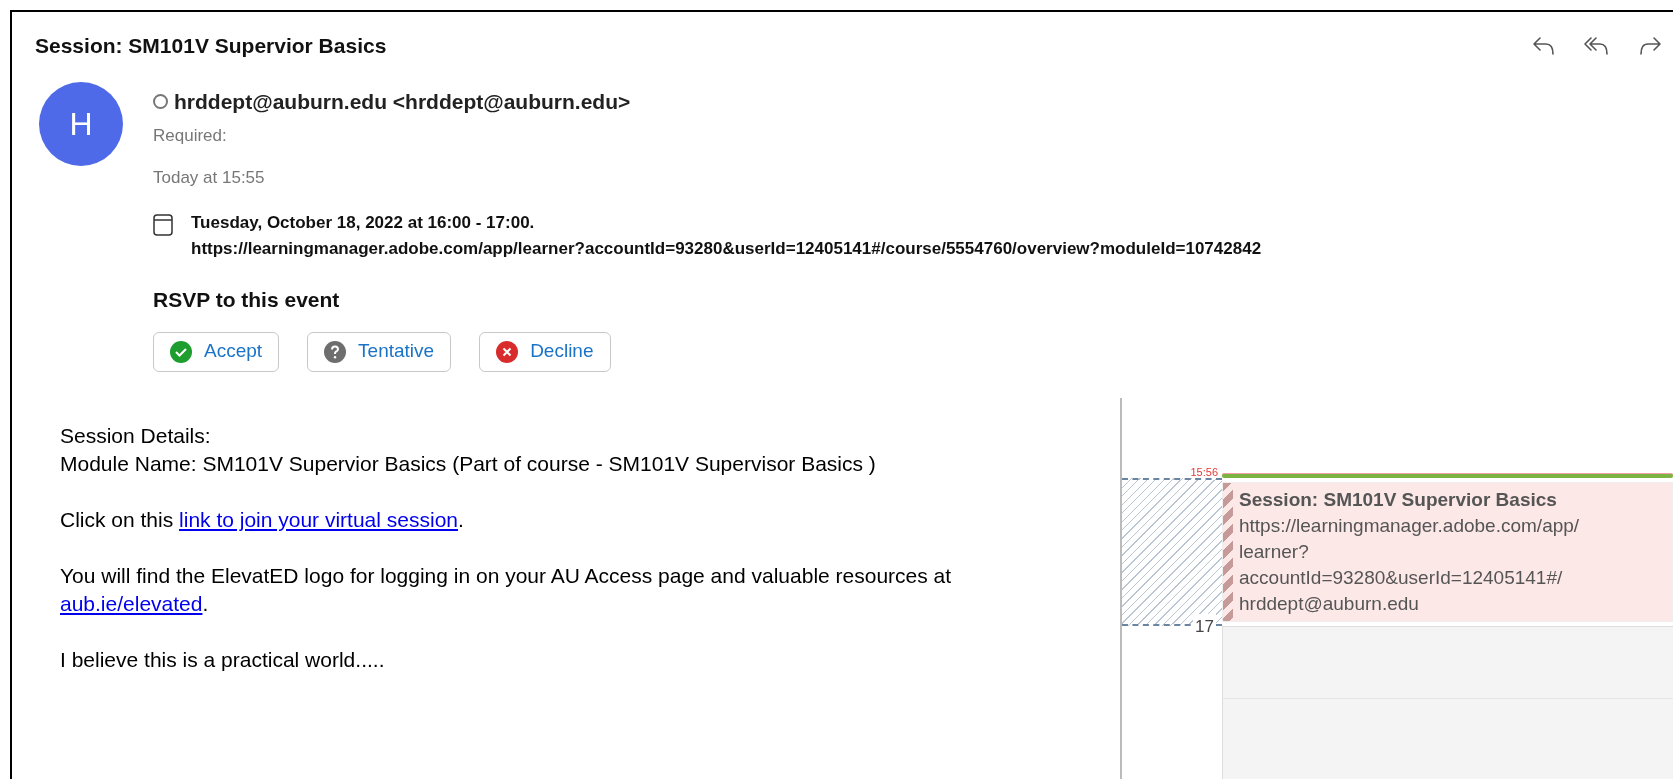 The image size is (1673, 779). I want to click on check-icon, so click(181, 351).